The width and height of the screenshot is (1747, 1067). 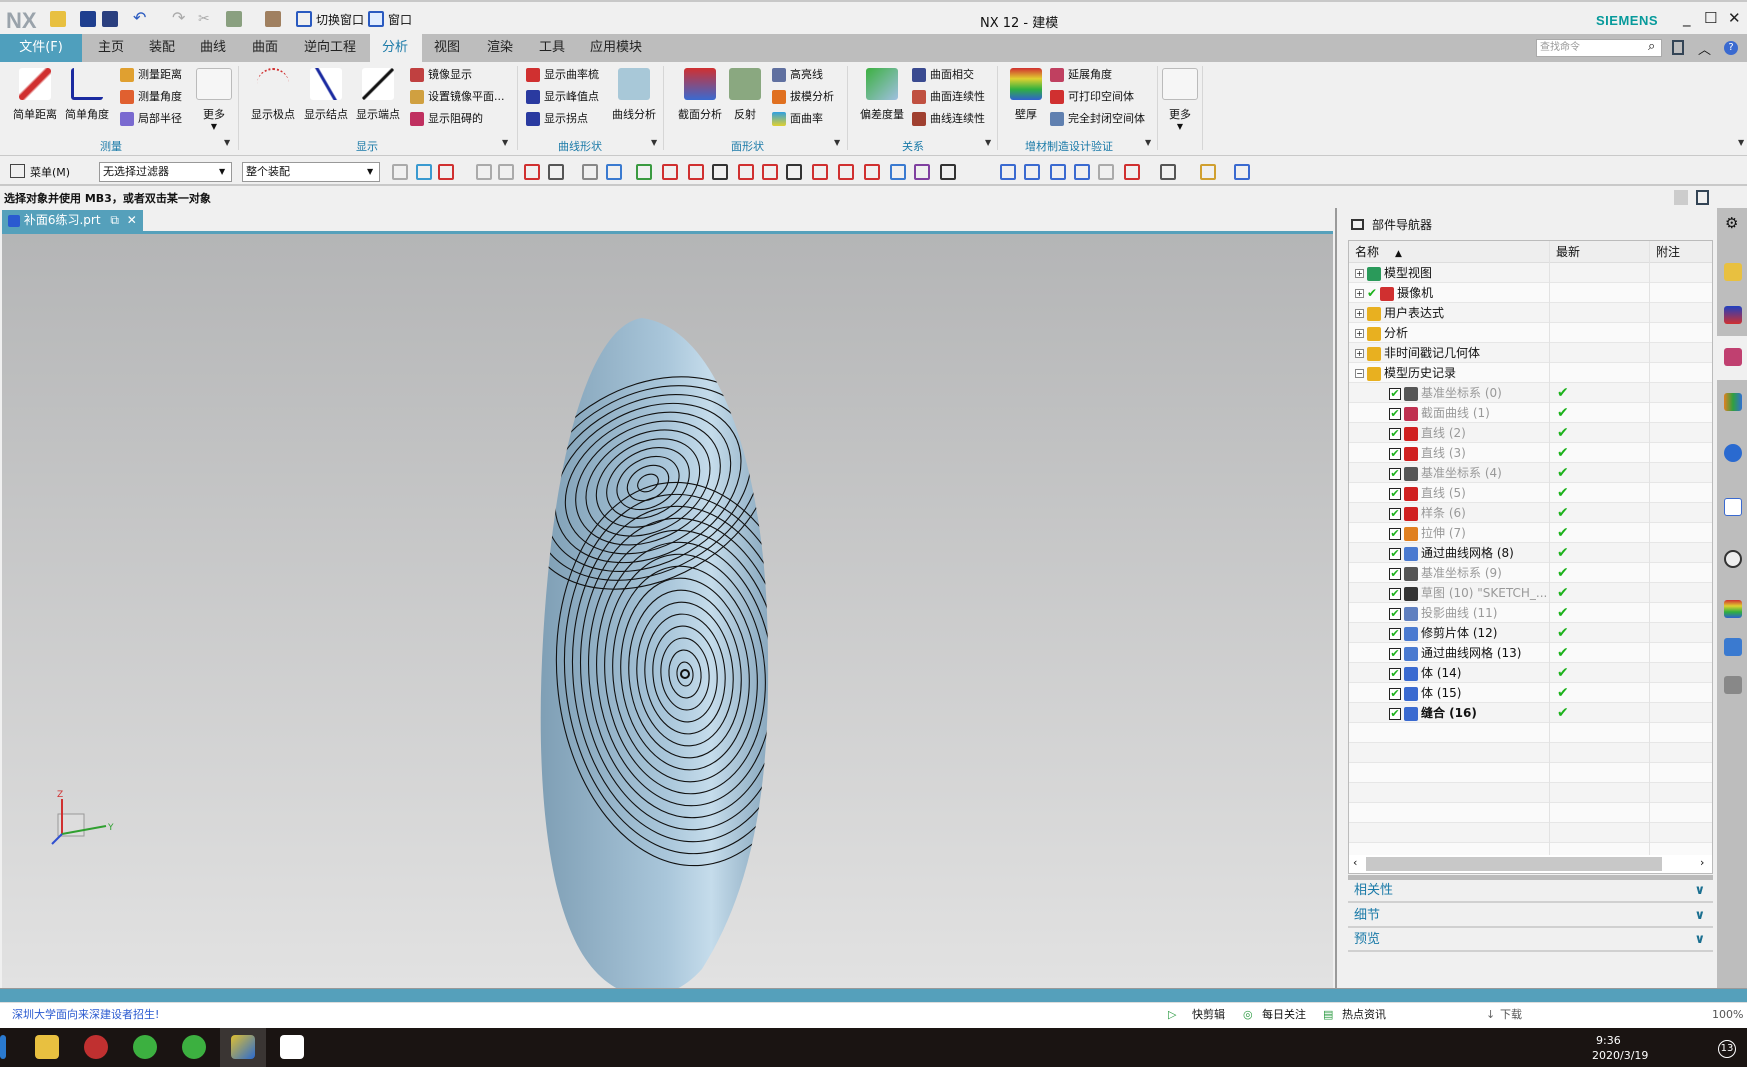 What do you see at coordinates (1530, 393) in the screenshot?
I see `feature-row: ✔ 基准坐标系 (0) ✔` at bounding box center [1530, 393].